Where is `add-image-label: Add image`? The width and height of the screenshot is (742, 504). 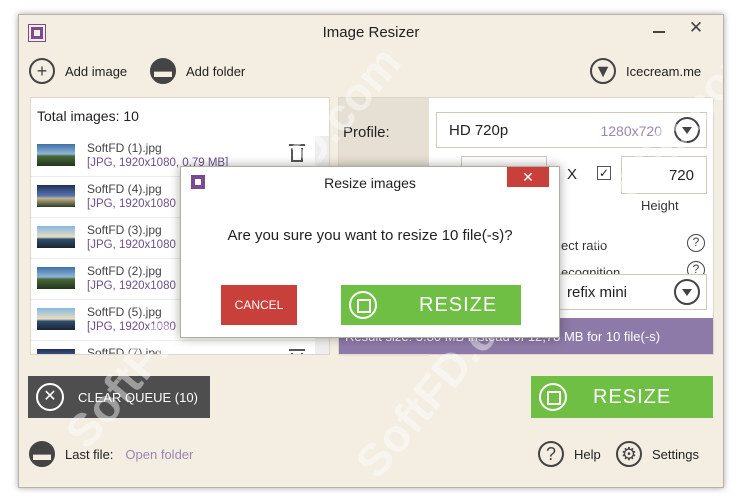
add-image-label: Add image is located at coordinates (96, 71).